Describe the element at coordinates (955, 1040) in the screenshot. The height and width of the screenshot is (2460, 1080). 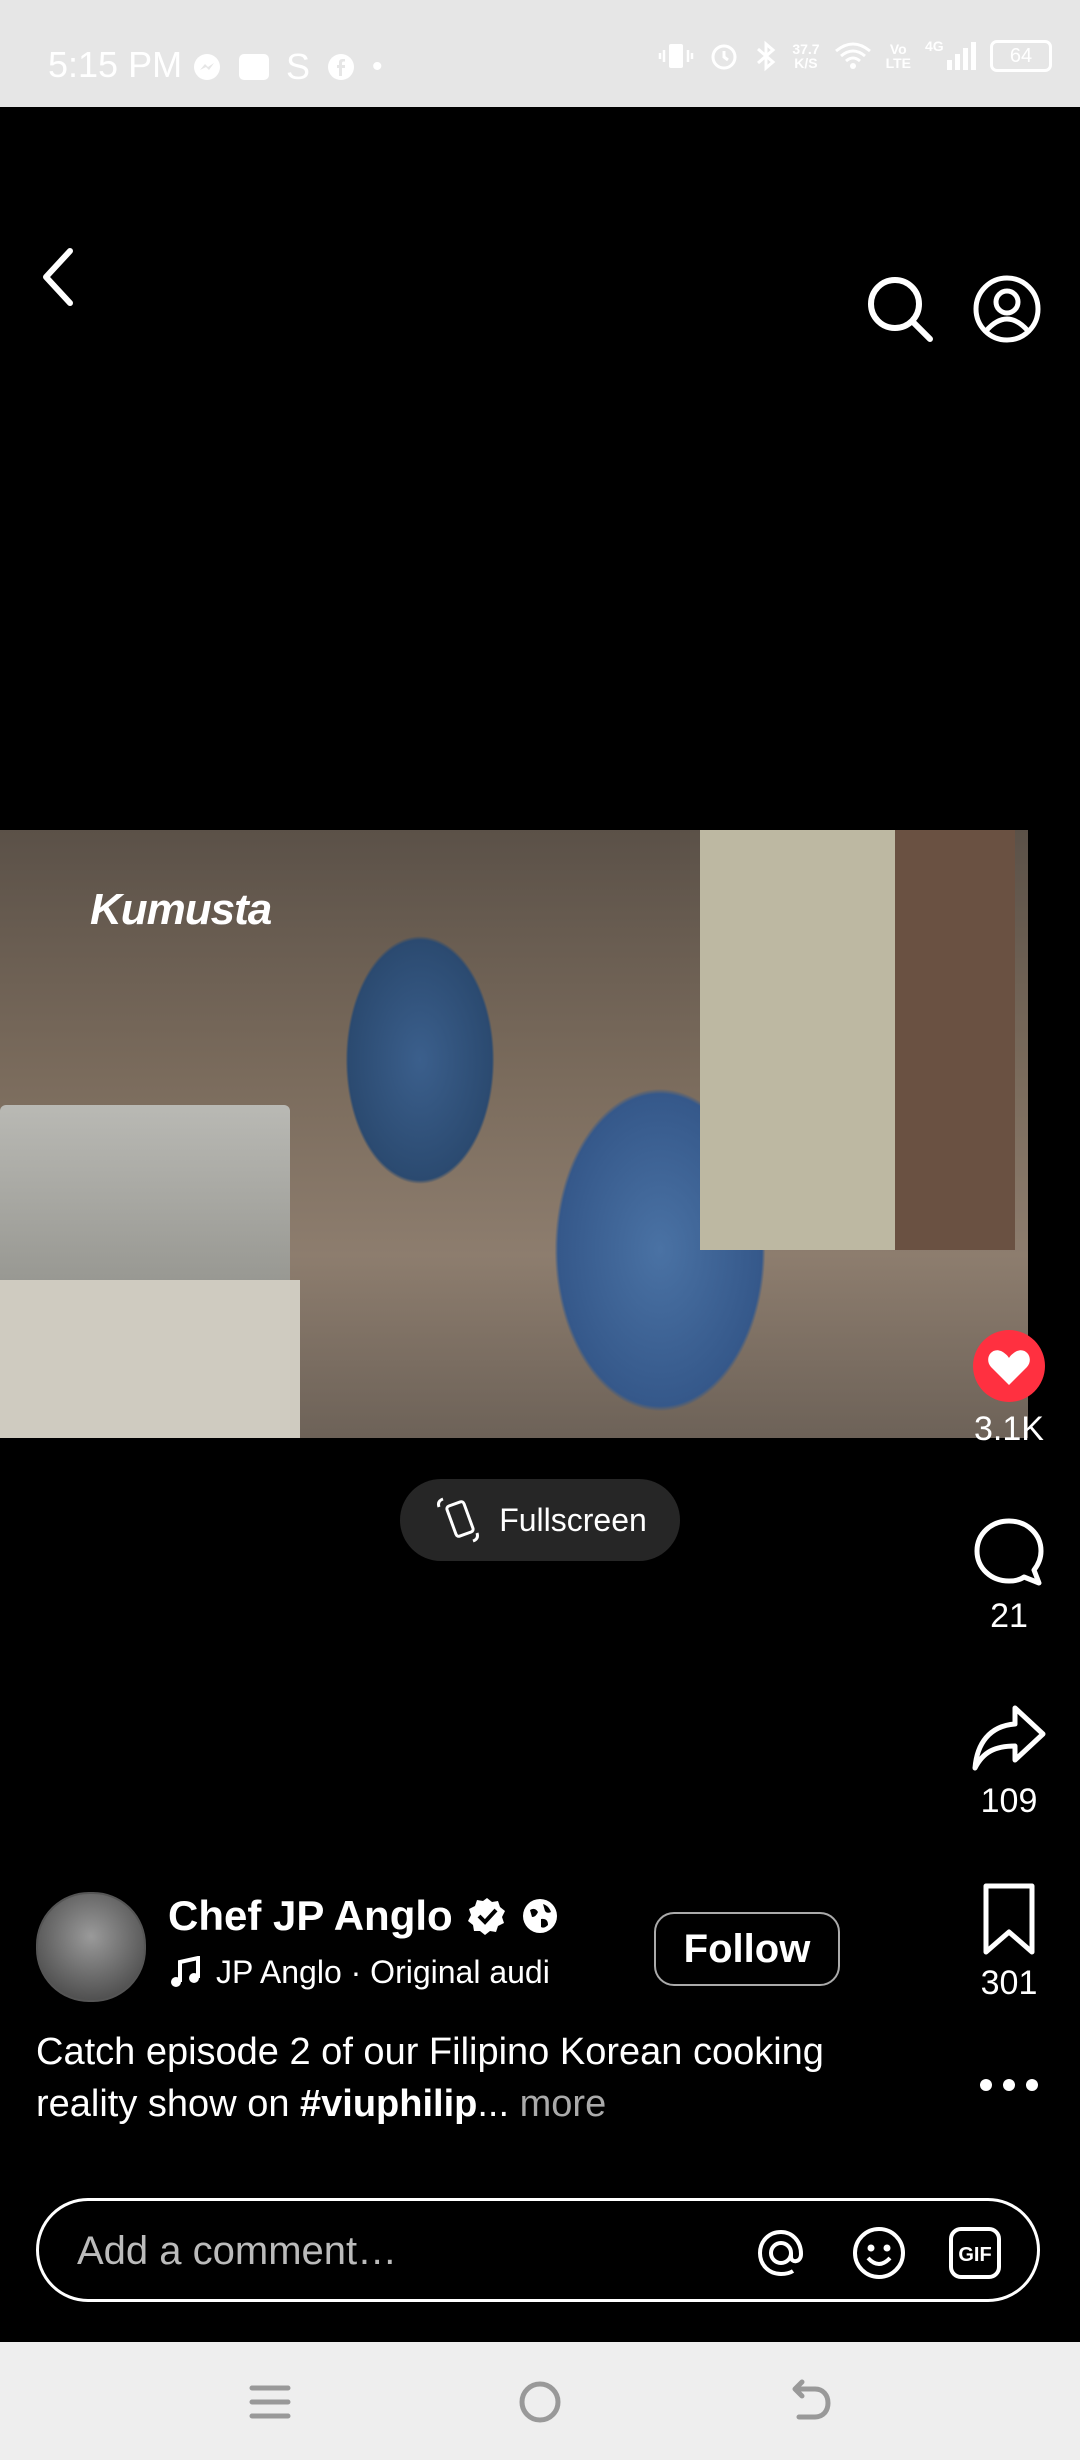
I see `video-scene-frame` at that location.